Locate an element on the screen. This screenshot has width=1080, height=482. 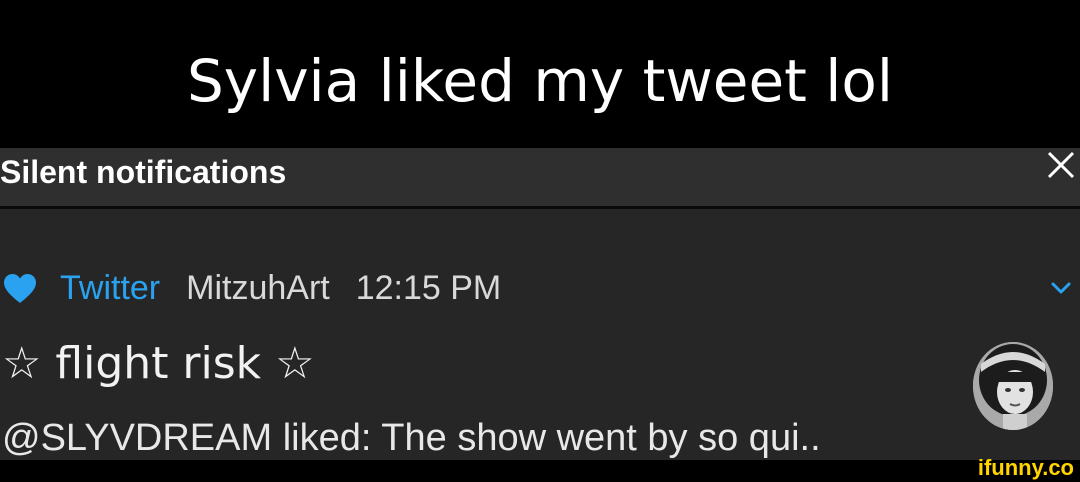
avatar is located at coordinates (1013, 386).